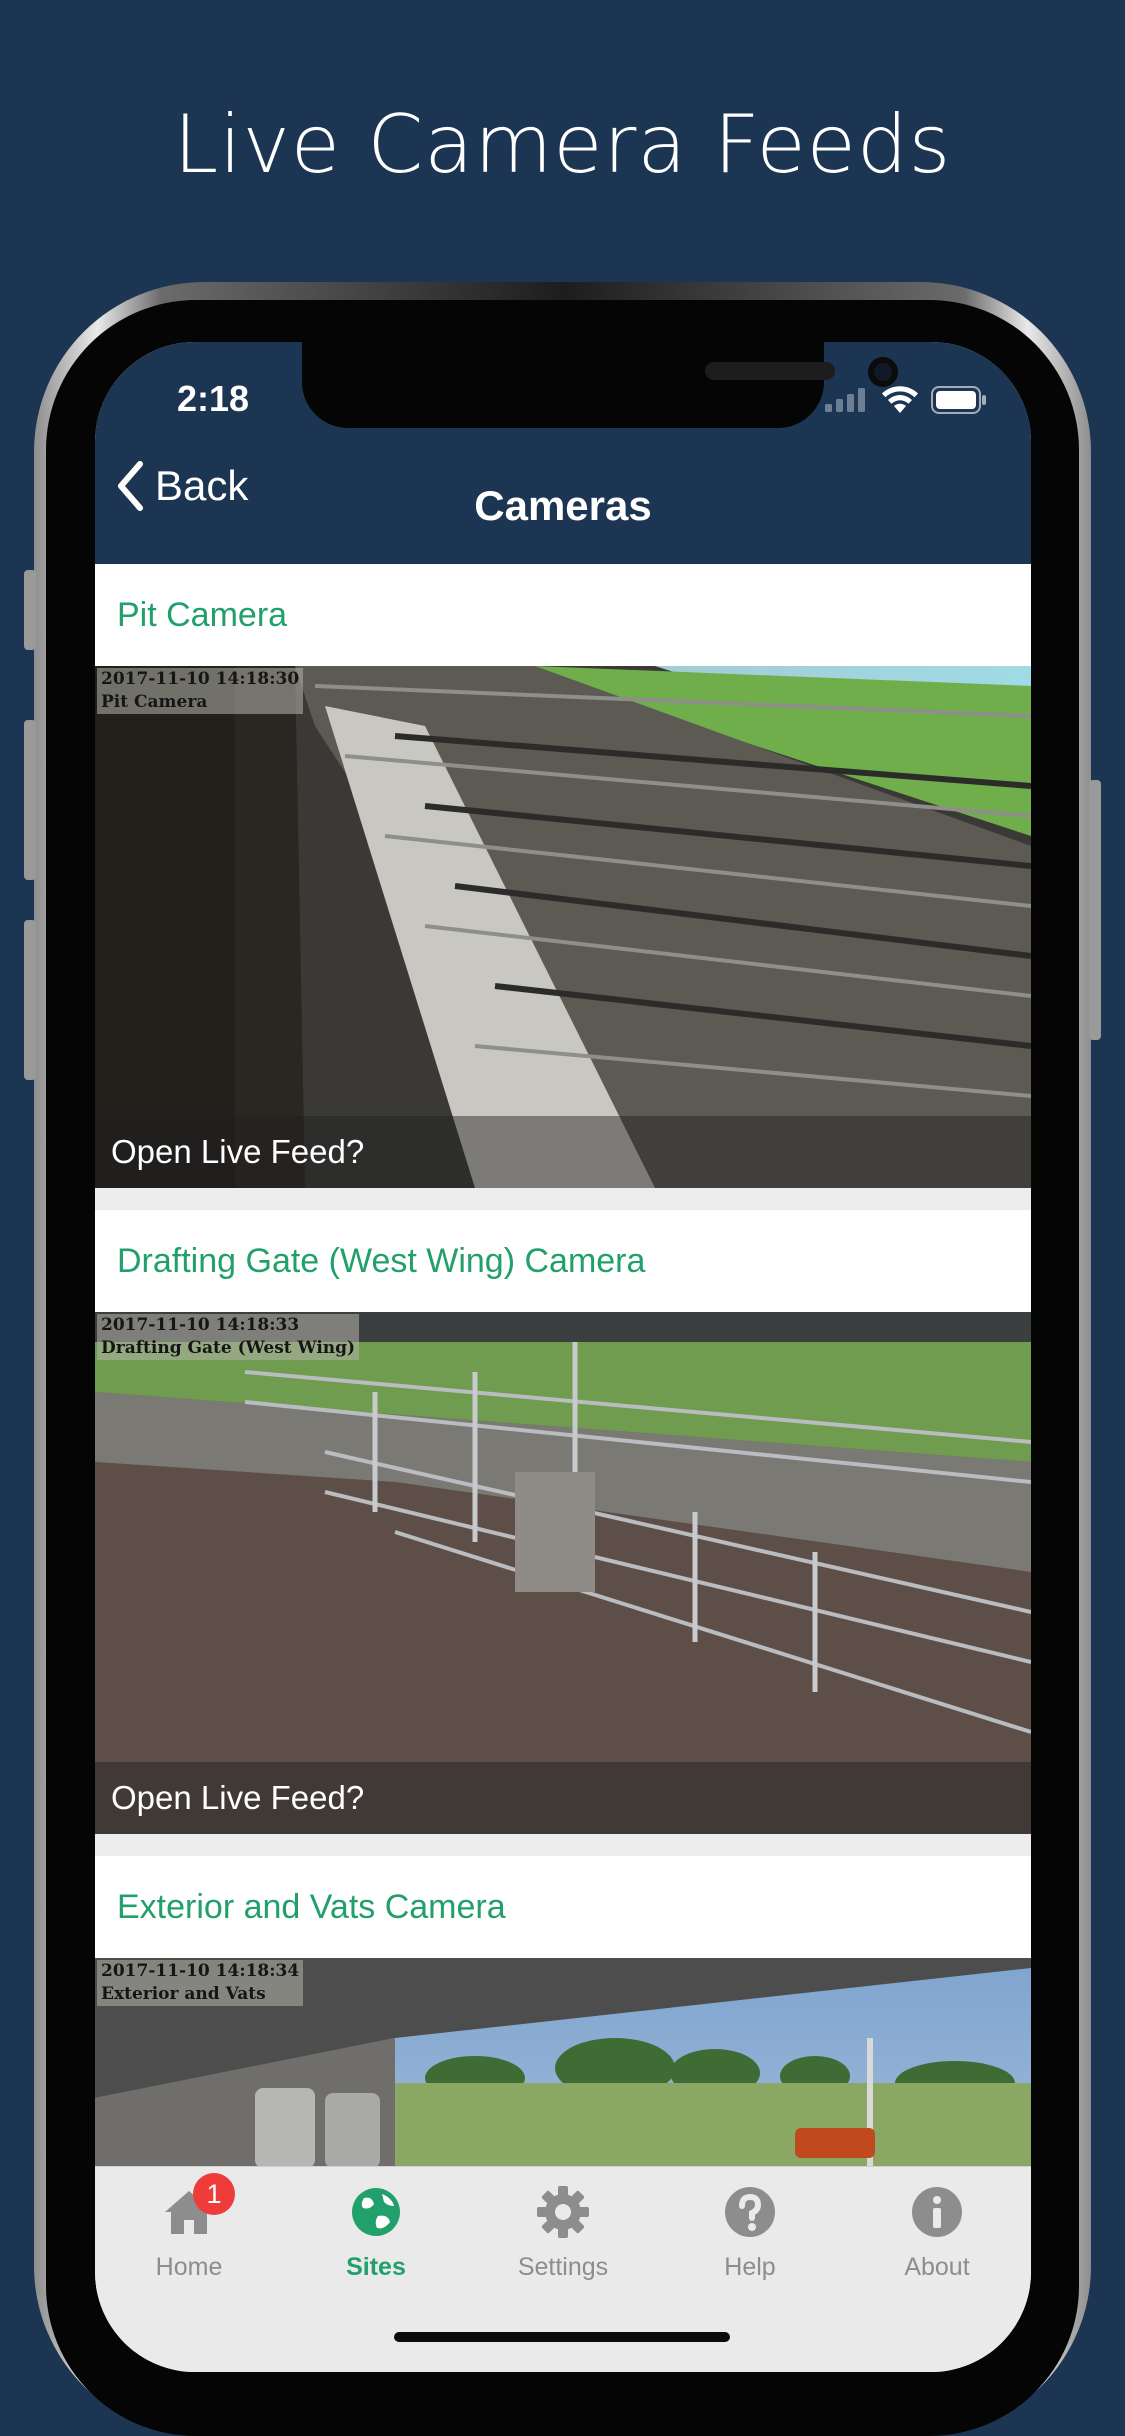 The image size is (1125, 2436). Describe the element at coordinates (189, 2267) in the screenshot. I see `tab-label: Home` at that location.